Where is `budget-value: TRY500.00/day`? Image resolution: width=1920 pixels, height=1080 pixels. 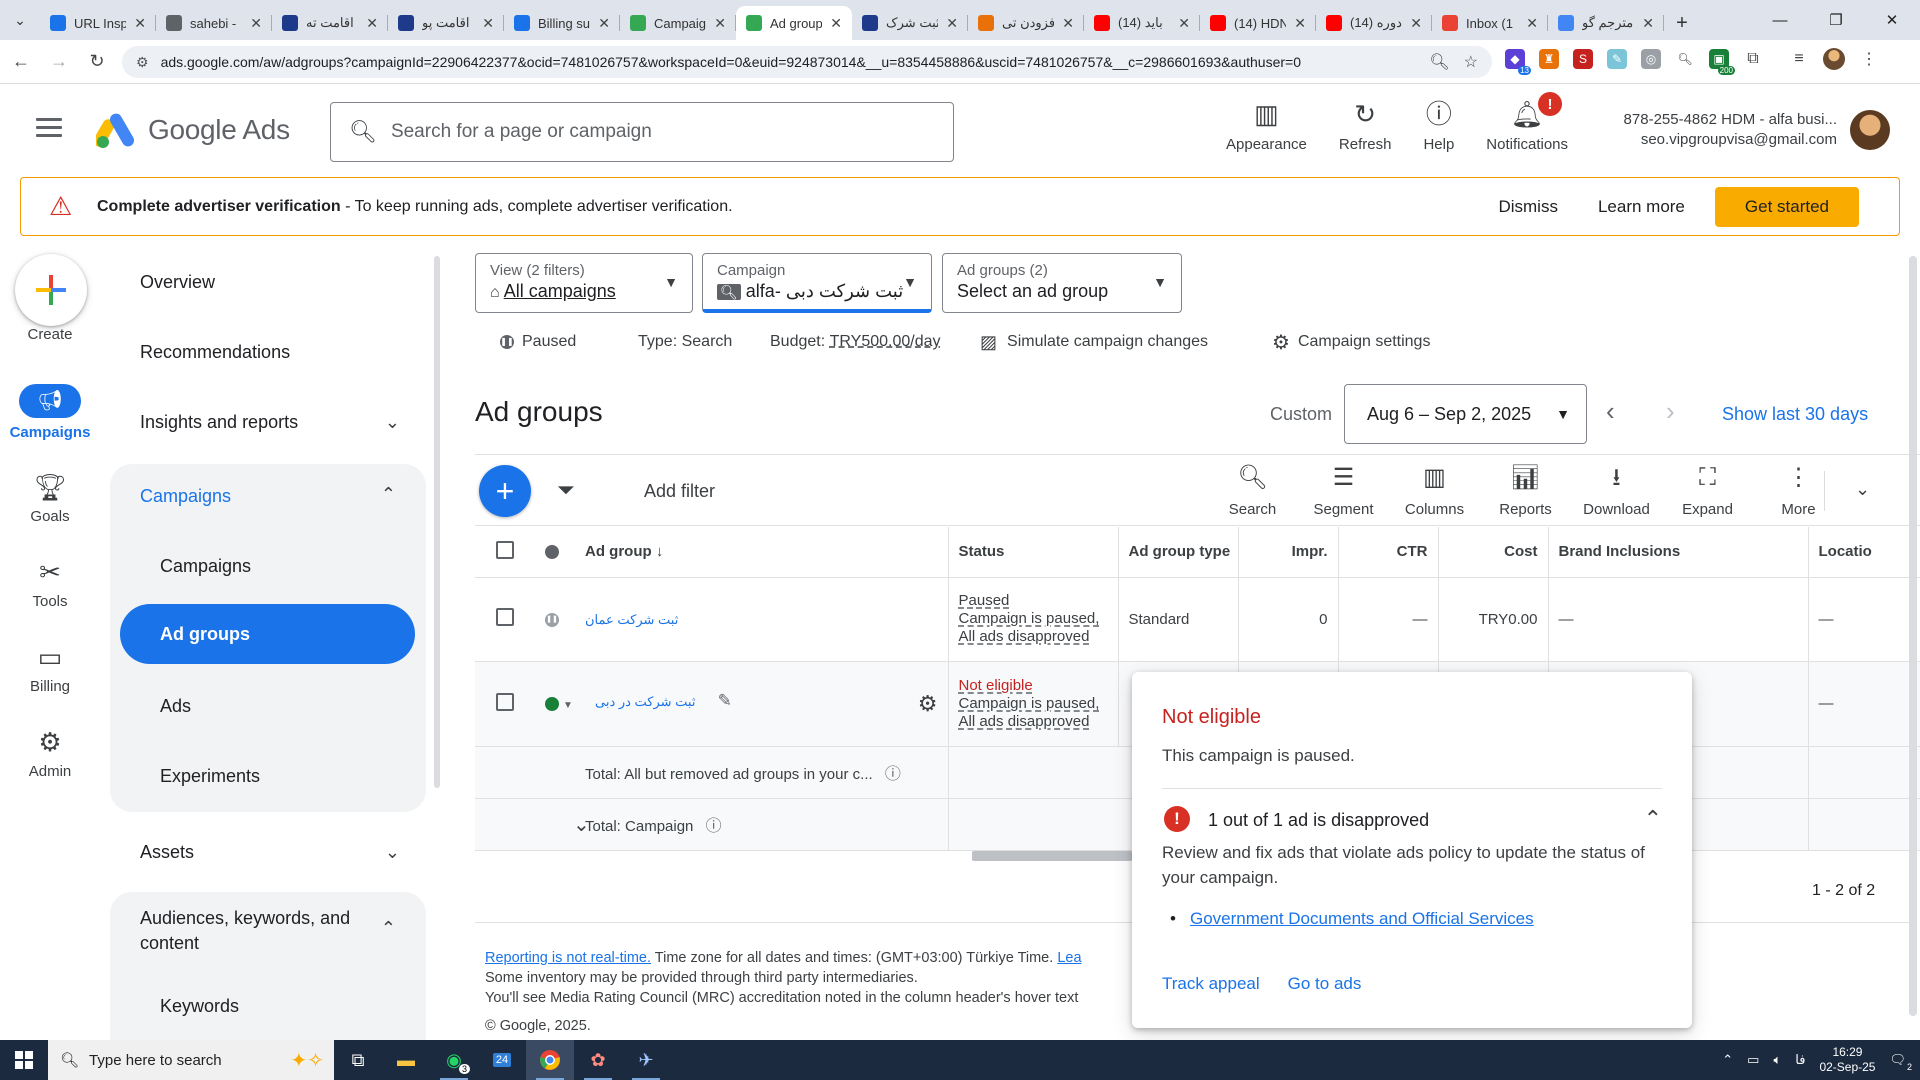 budget-value: TRY500.00/day is located at coordinates (885, 342).